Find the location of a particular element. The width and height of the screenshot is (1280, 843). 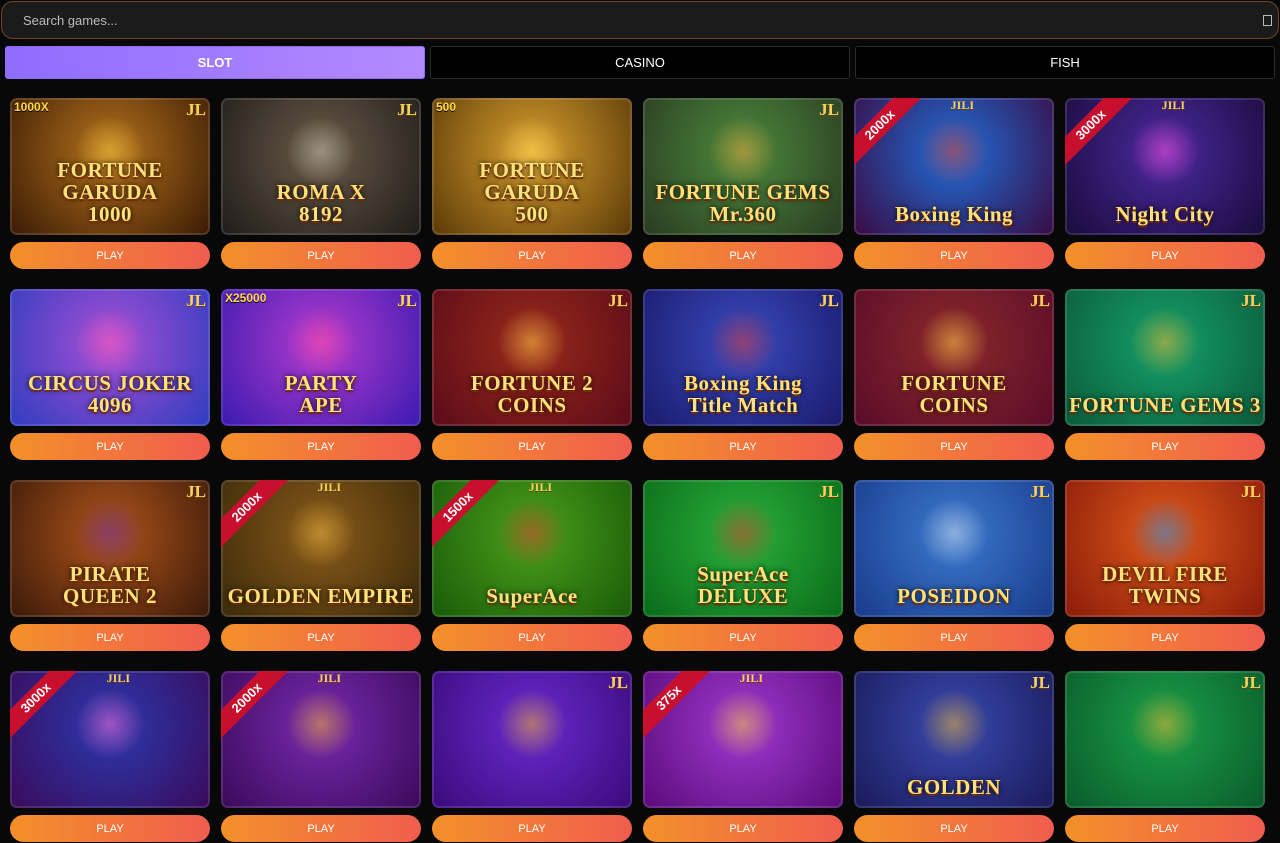

game-card: JILI 2000x Boxing King PLAY is located at coordinates (954, 184).